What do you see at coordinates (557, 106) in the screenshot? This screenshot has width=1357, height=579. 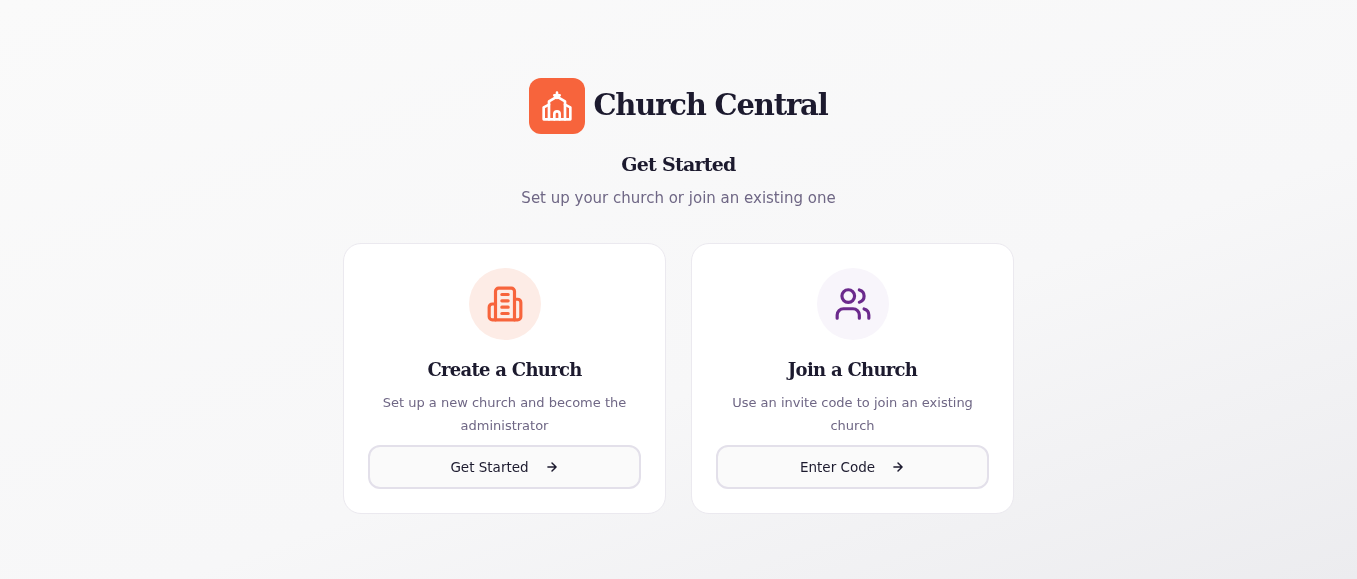 I see `church-logo-icon` at bounding box center [557, 106].